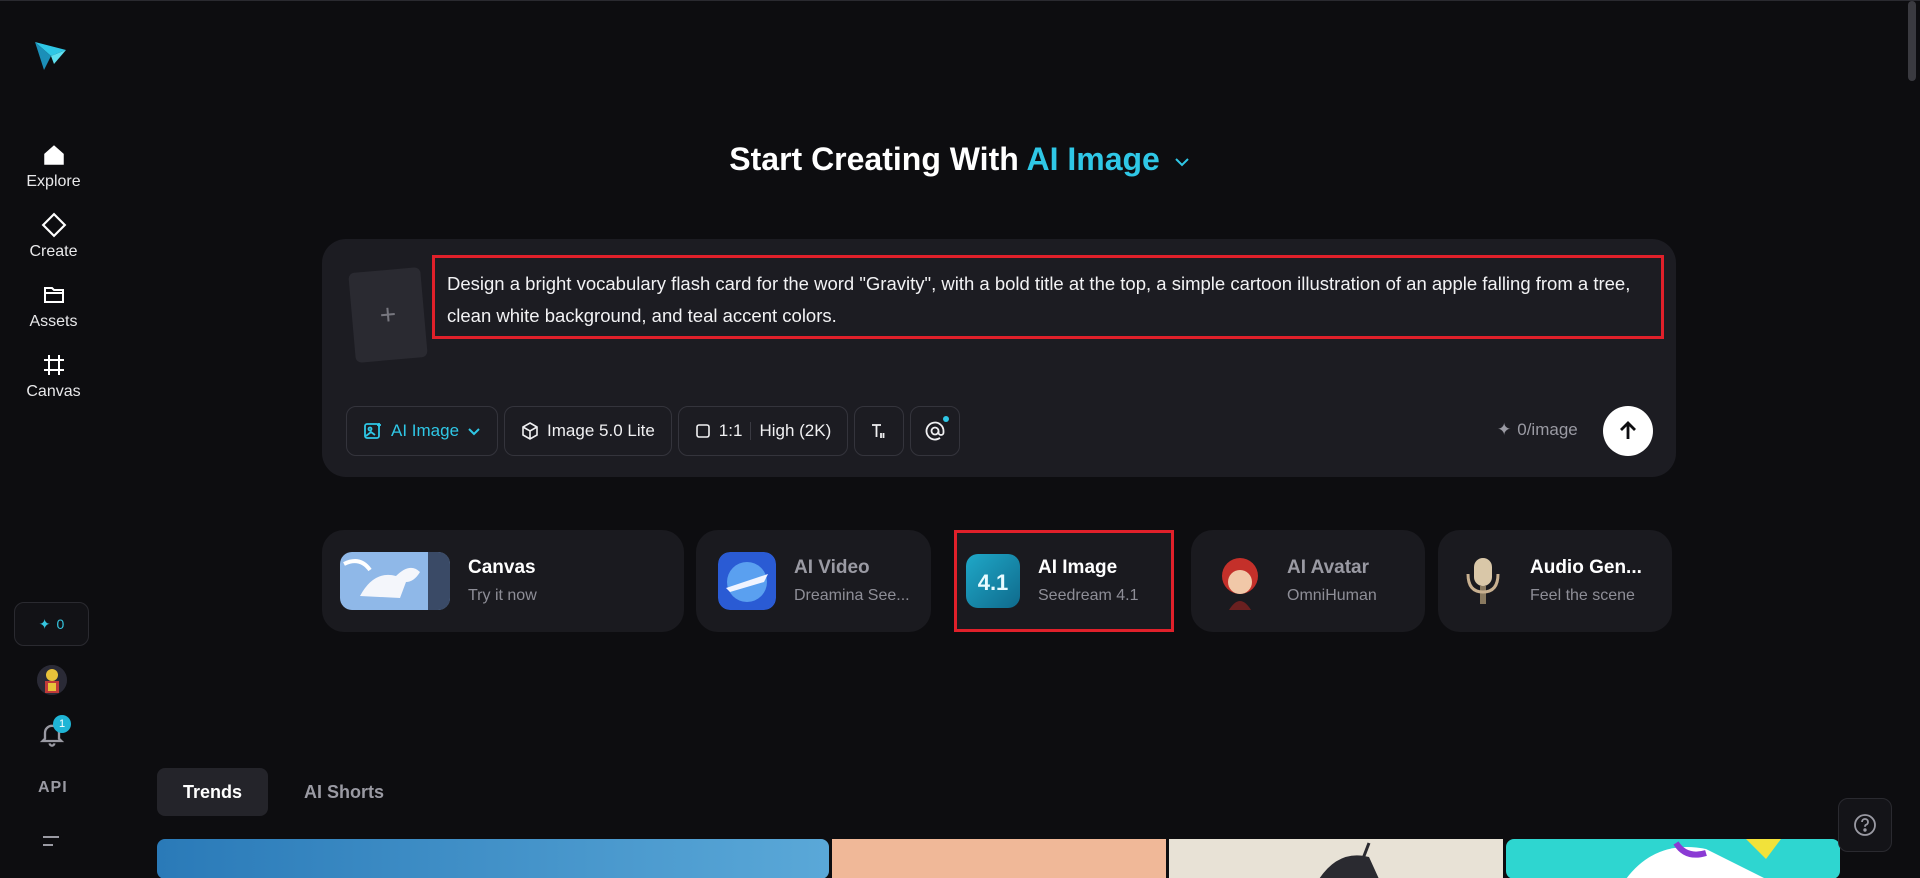  What do you see at coordinates (53, 439) in the screenshot?
I see `sidebar: Explore Create Assets Canvas ✦ 0 1 API` at bounding box center [53, 439].